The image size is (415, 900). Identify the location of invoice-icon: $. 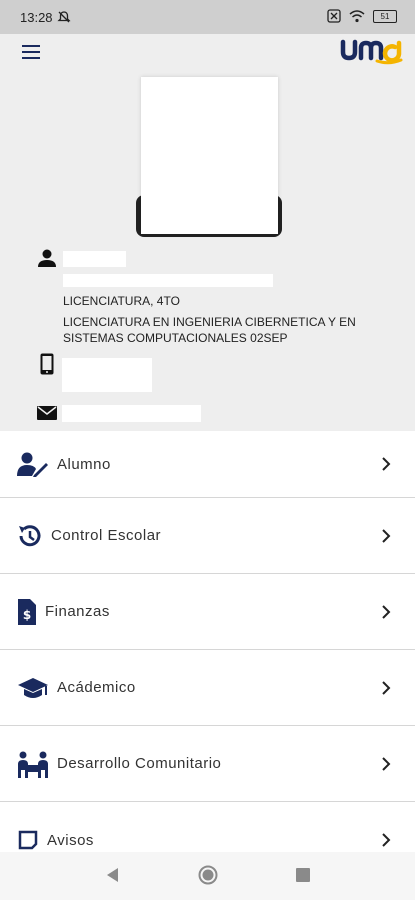
(27, 612).